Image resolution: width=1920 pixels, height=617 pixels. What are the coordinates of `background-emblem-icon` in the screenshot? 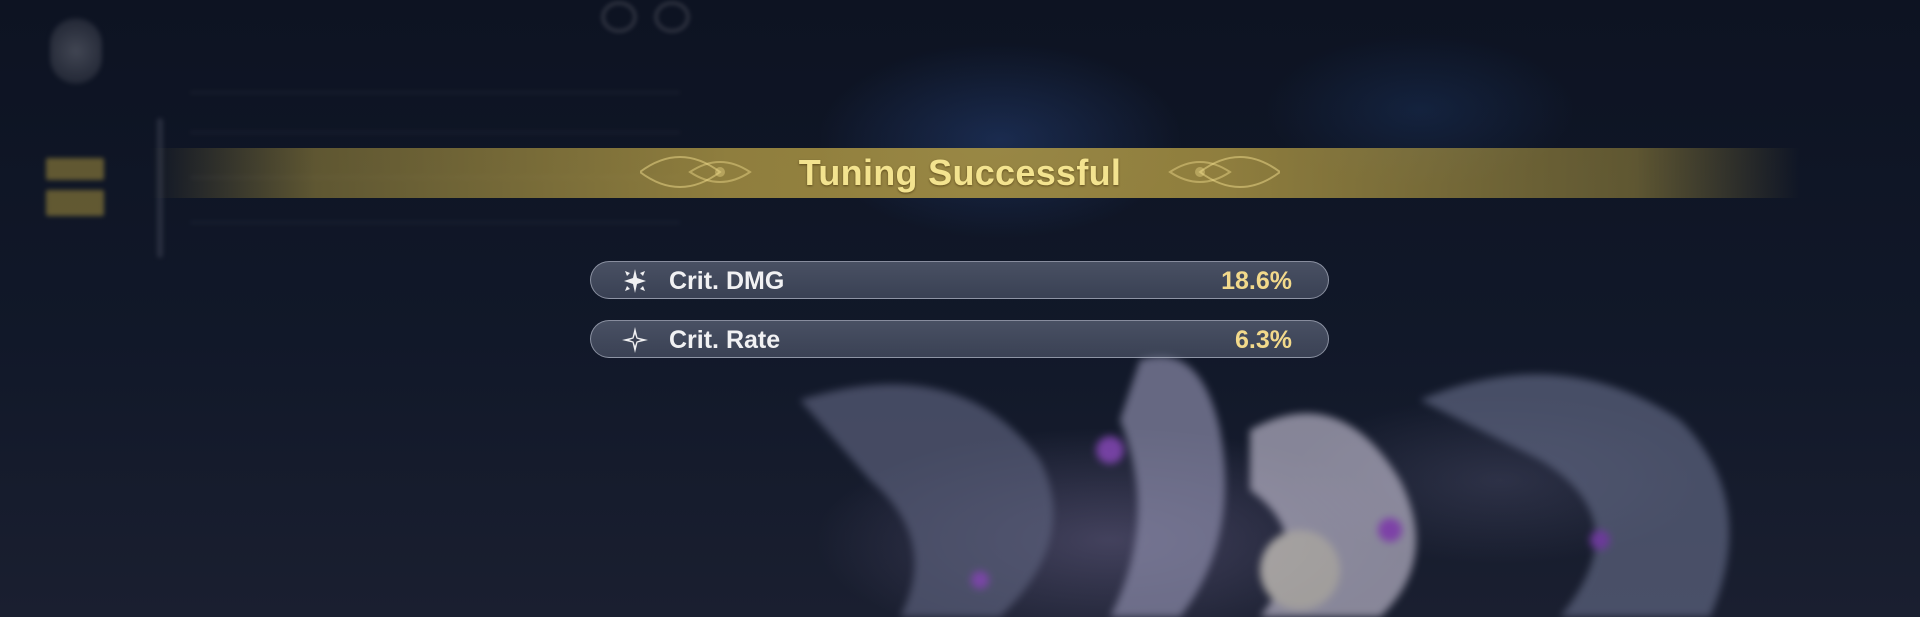 It's located at (76, 51).